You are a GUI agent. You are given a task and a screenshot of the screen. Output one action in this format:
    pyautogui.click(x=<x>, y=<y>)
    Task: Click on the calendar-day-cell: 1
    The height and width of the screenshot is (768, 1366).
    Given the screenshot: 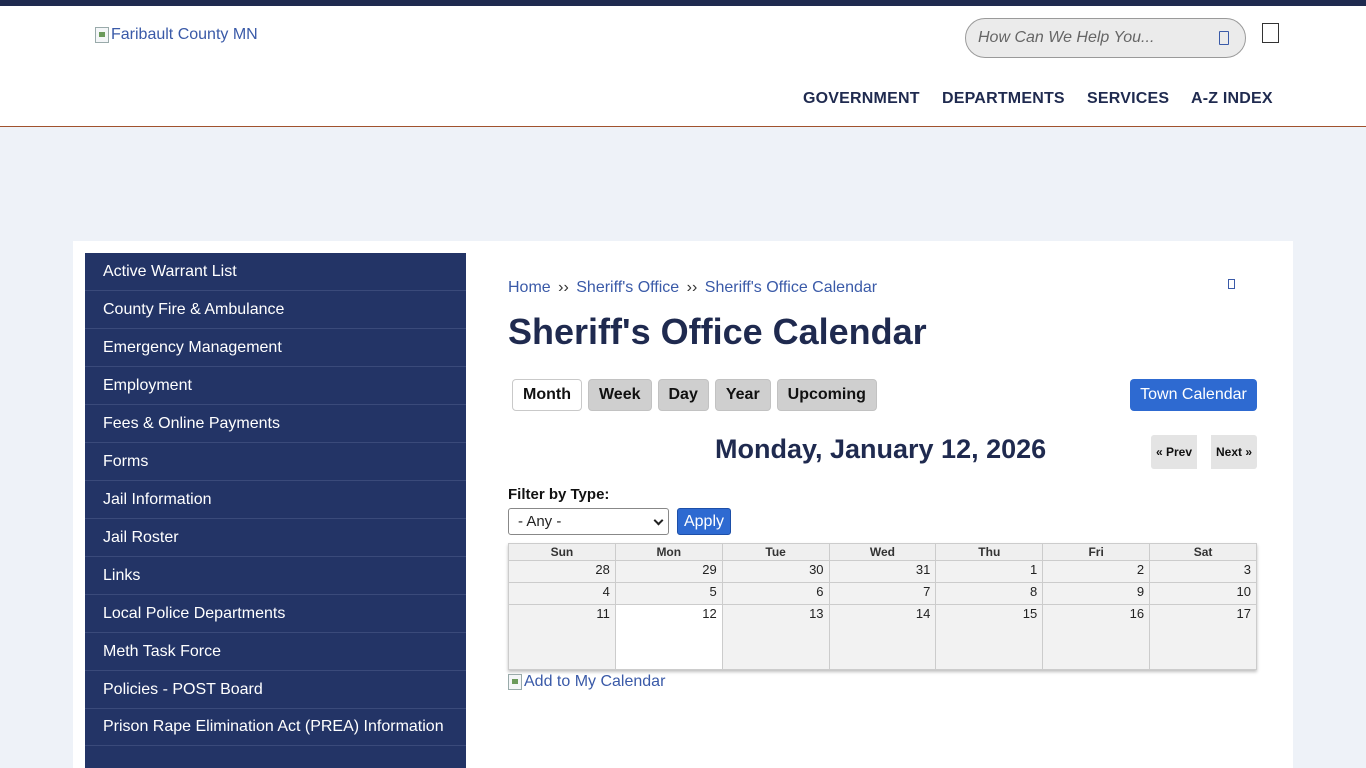 What is the action you would take?
    pyautogui.click(x=989, y=571)
    